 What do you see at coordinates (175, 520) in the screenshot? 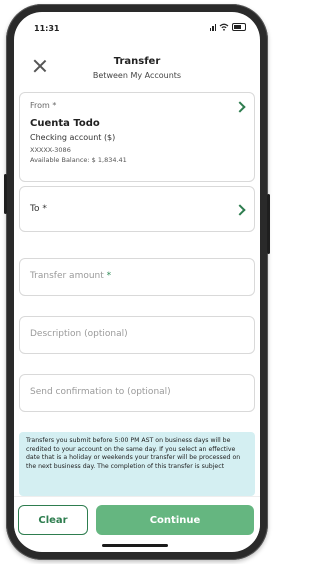
I see `continue-button: Continue` at bounding box center [175, 520].